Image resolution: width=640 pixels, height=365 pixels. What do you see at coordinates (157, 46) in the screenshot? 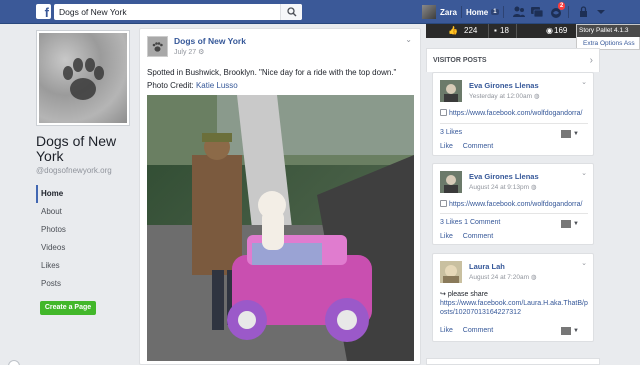
I see `post-author-avatar` at bounding box center [157, 46].